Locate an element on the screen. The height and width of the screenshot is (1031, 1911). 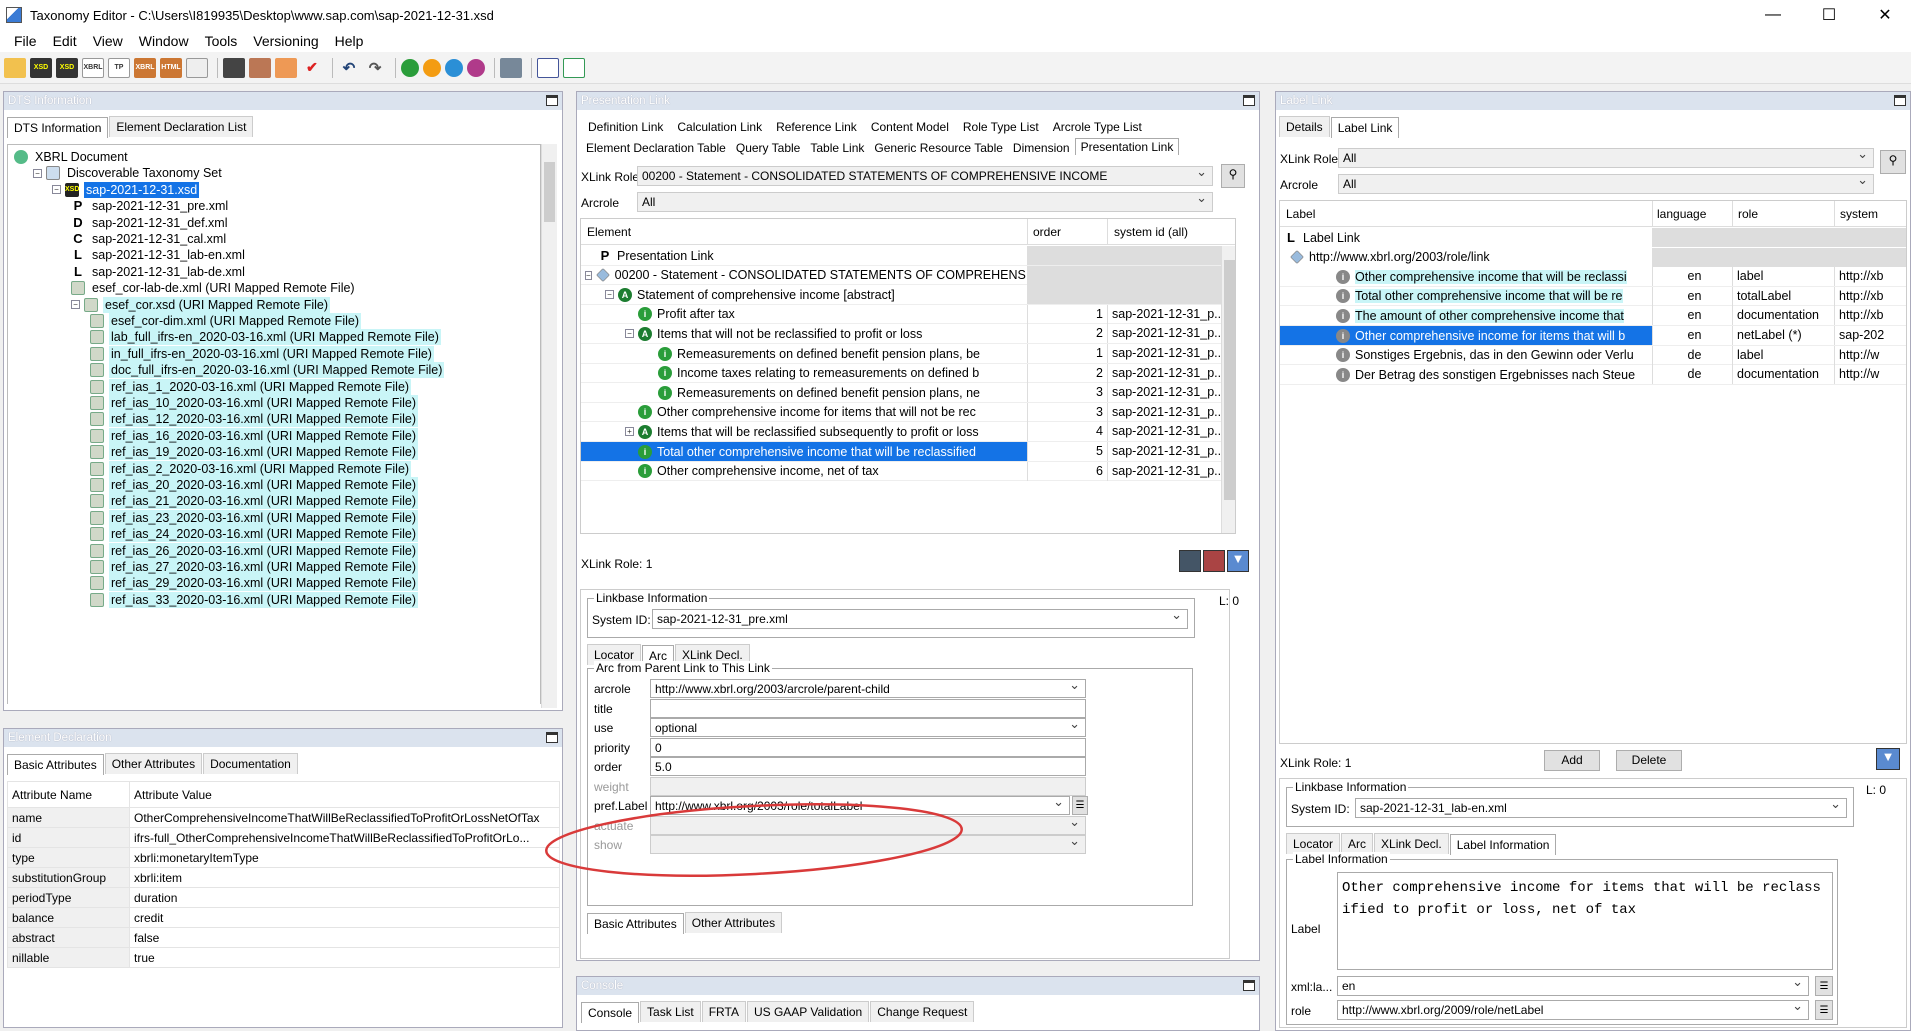
arc-attribute-field: optional is located at coordinates (868, 727).